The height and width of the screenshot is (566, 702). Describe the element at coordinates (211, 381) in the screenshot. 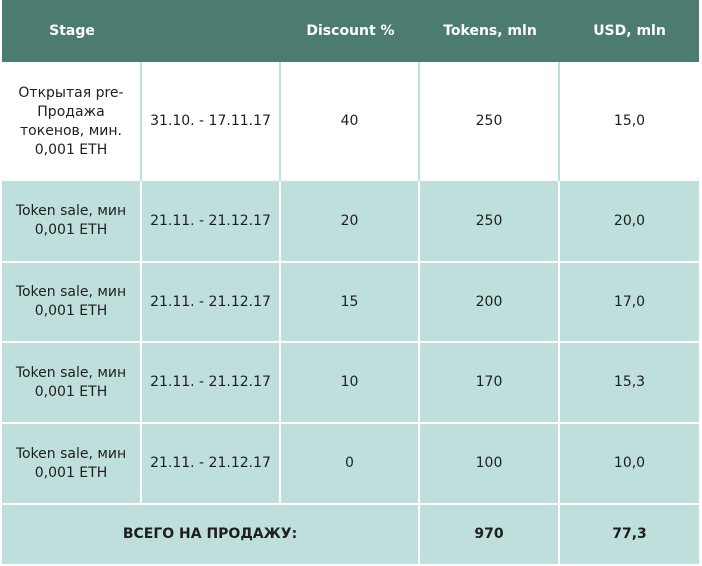

I see `row-4-dates: 21.11. - 21.12.17` at that location.